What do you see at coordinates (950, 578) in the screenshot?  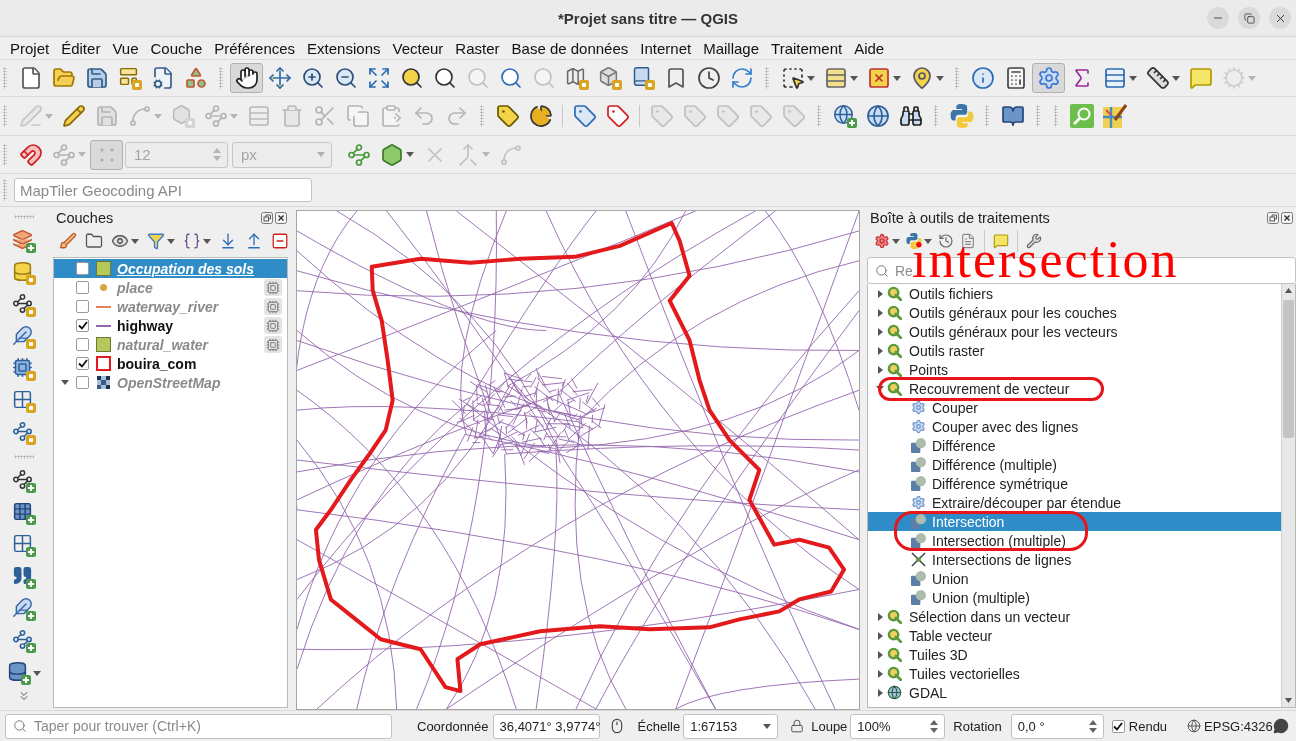 I see `algorithm-label: Union` at bounding box center [950, 578].